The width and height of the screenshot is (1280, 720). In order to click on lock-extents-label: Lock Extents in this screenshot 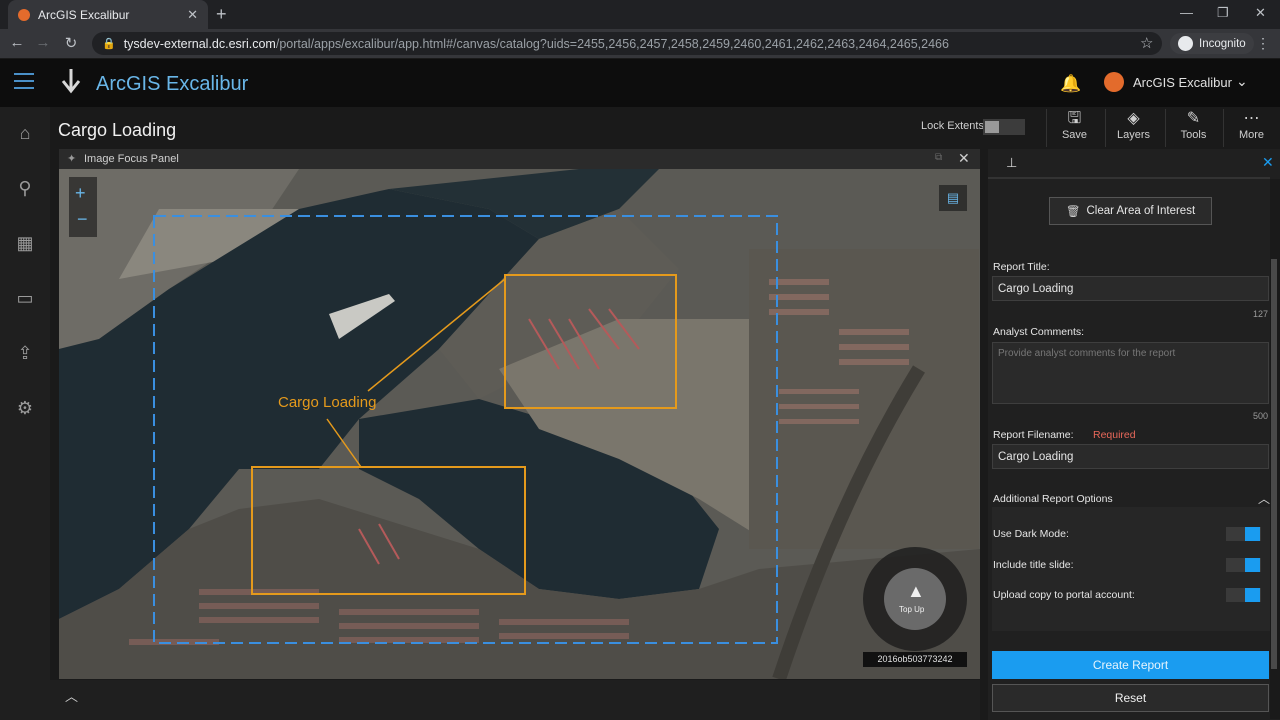, I will do `click(952, 126)`.